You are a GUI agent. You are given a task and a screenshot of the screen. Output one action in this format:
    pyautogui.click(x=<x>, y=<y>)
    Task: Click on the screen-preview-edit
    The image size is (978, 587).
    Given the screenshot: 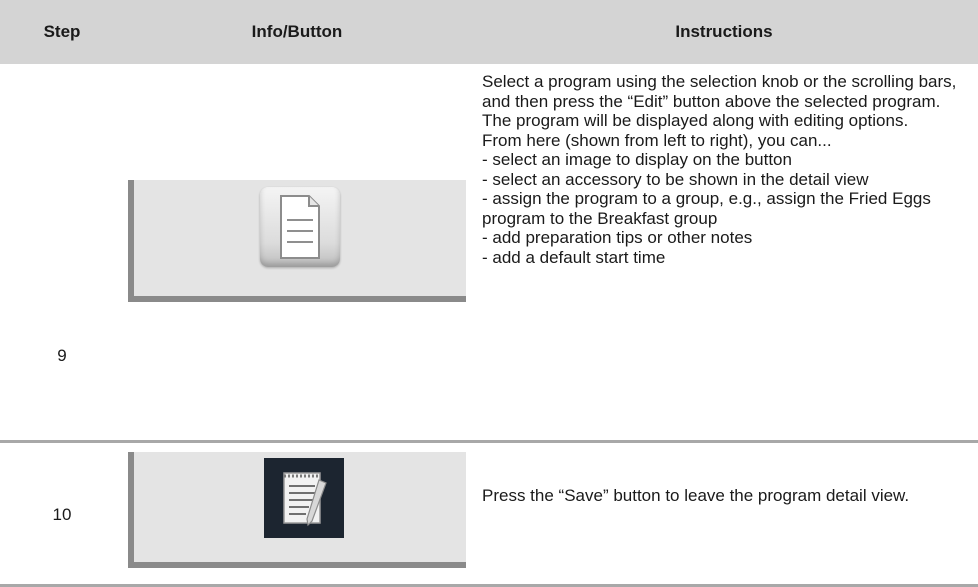 What is the action you would take?
    pyautogui.click(x=297, y=241)
    